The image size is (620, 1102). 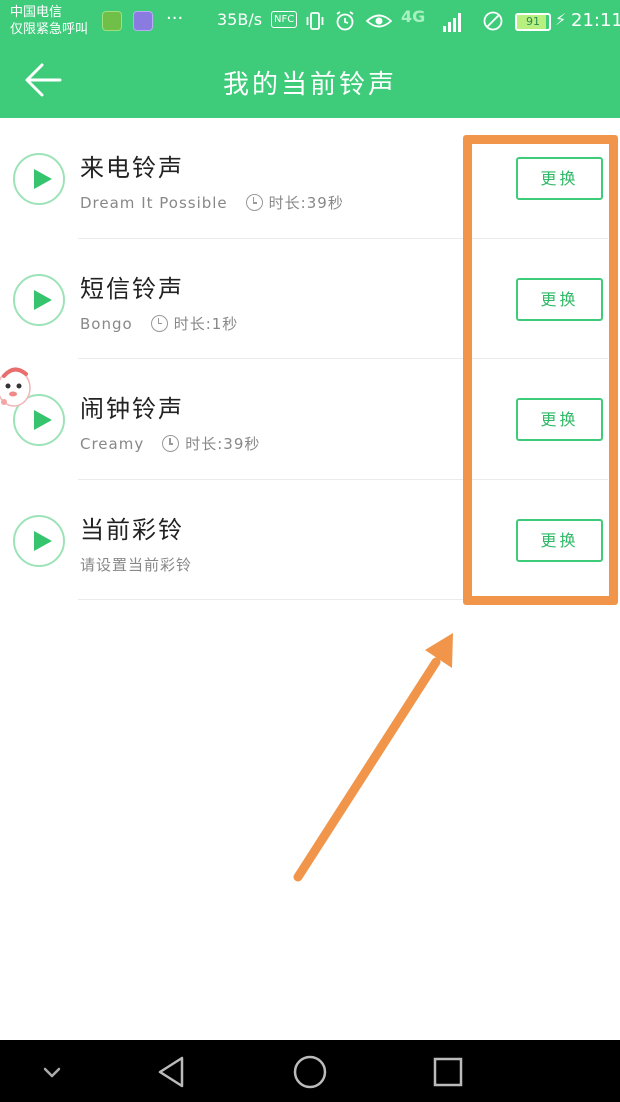 What do you see at coordinates (52, 1072) in the screenshot?
I see `chevron-down-icon` at bounding box center [52, 1072].